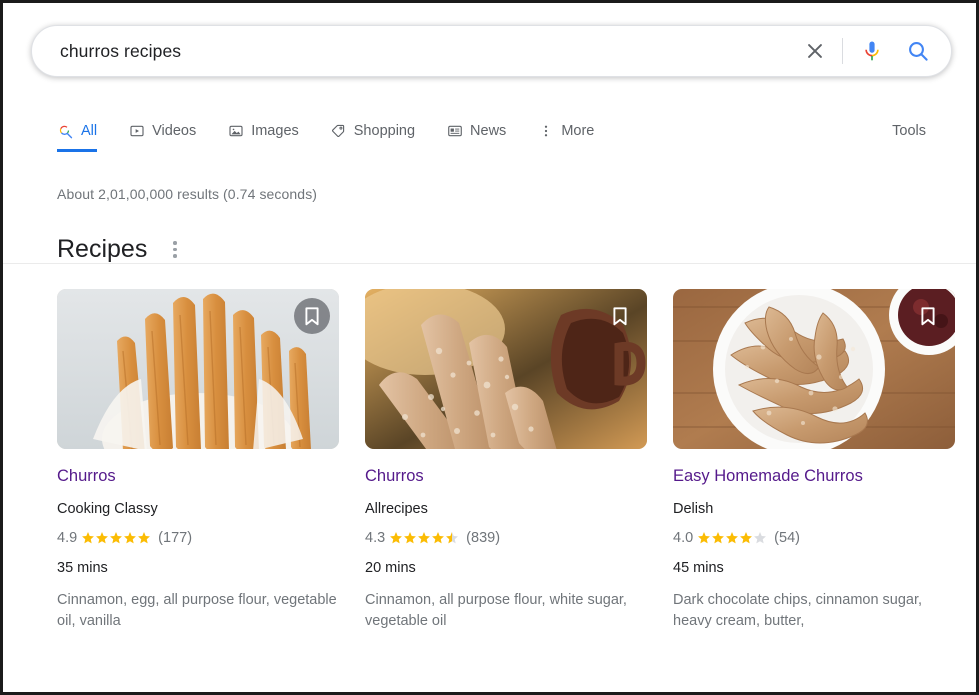  Describe the element at coordinates (842, 51) in the screenshot. I see `searchbar-divider` at that location.